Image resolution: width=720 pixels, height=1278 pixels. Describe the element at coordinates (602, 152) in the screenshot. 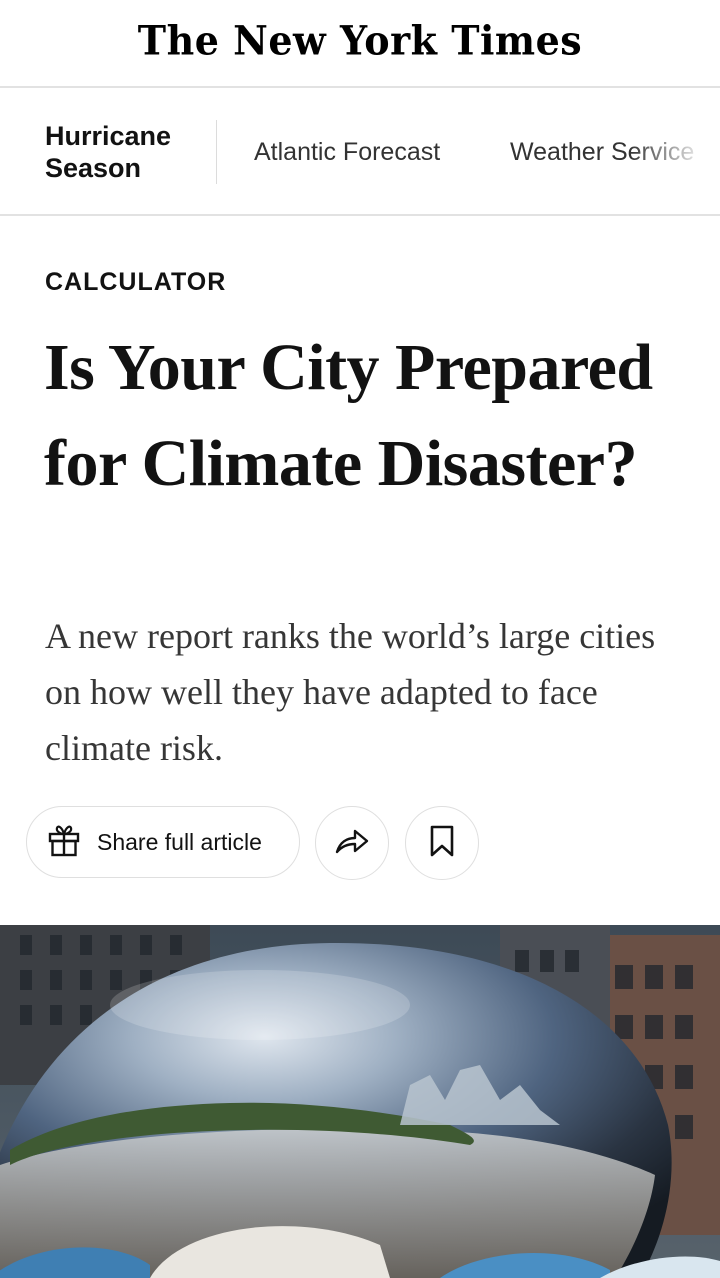

I see `nav-link-weather-service: Weather Service` at that location.